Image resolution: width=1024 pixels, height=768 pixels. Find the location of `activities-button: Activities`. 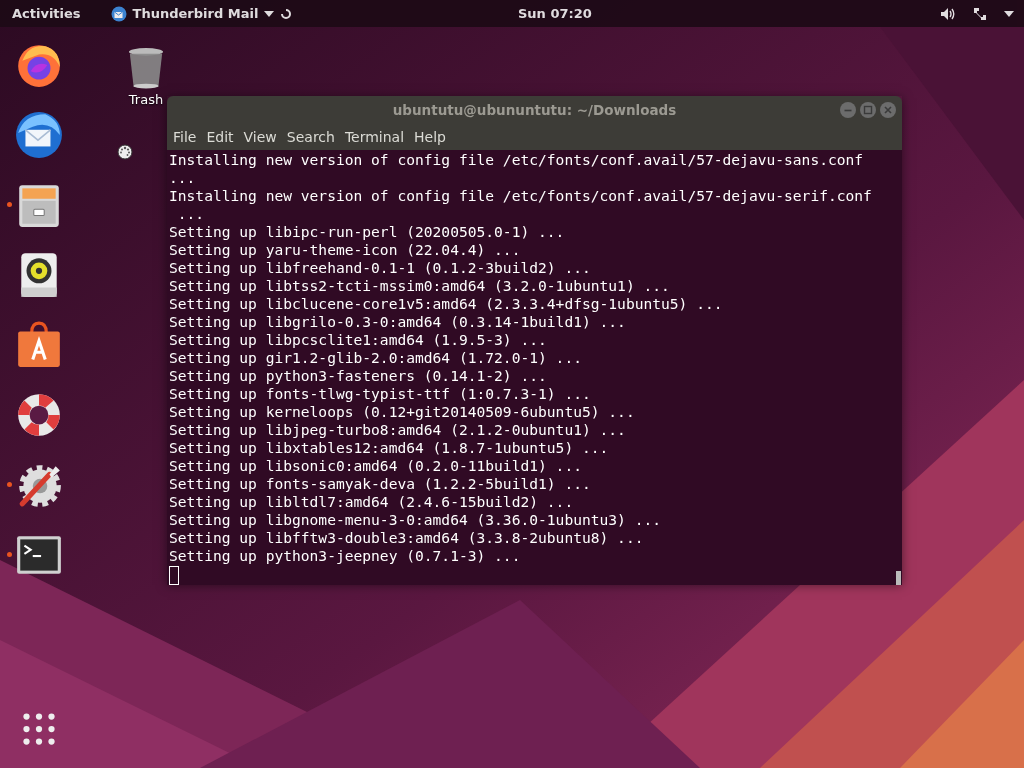

activities-button: Activities is located at coordinates (46, 13).